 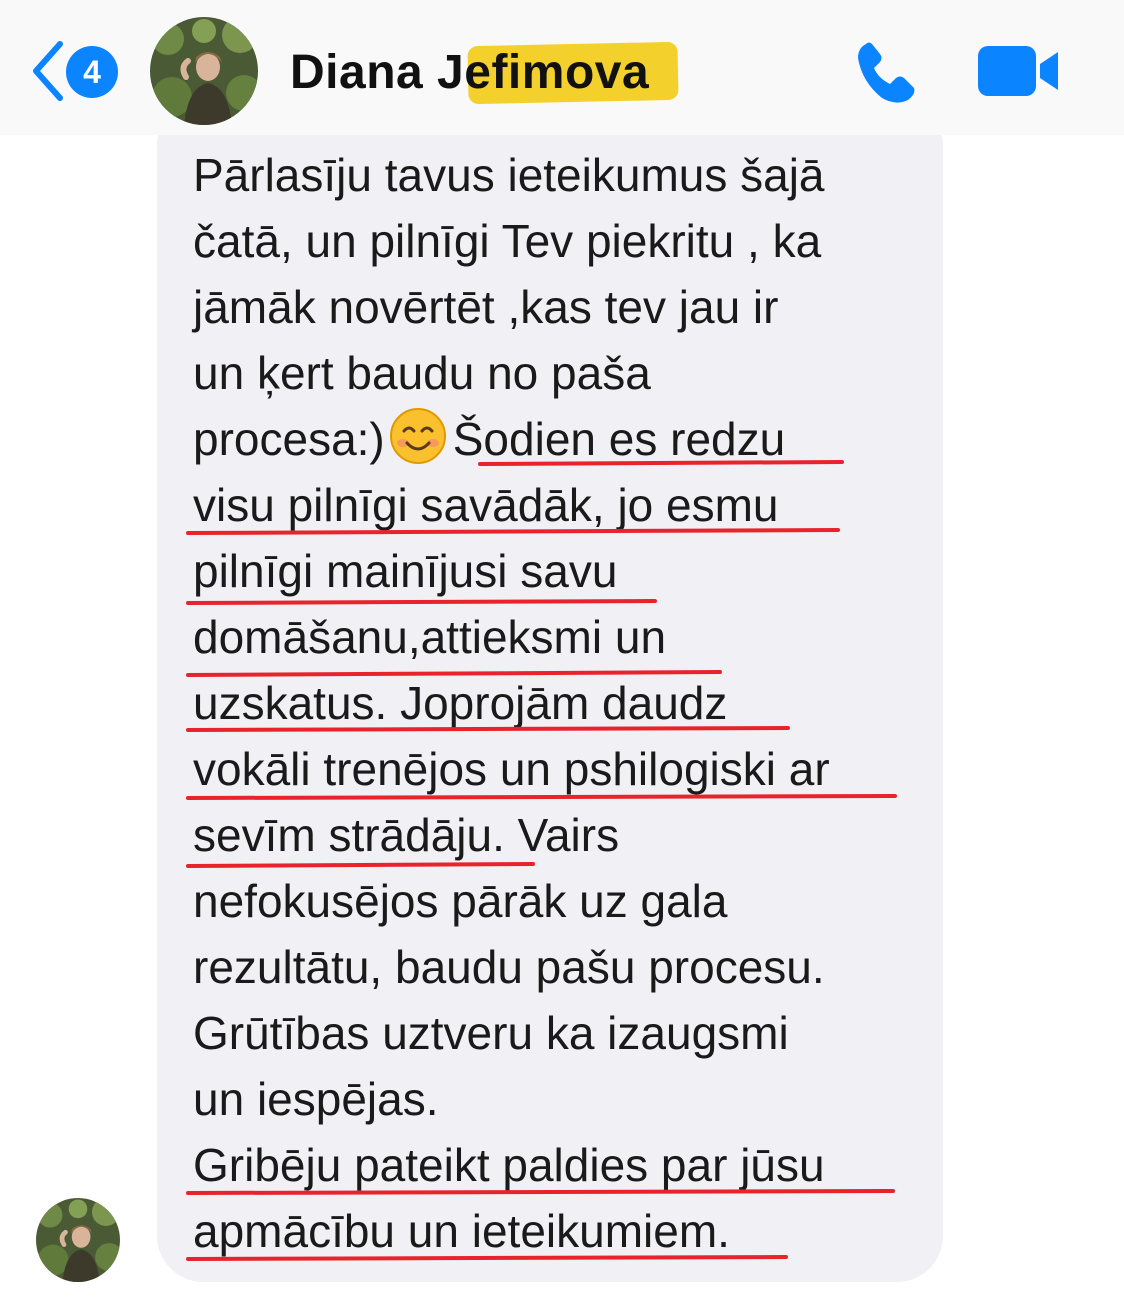 What do you see at coordinates (430, 637) in the screenshot?
I see `message-line: domāšanu,attieksmi un` at bounding box center [430, 637].